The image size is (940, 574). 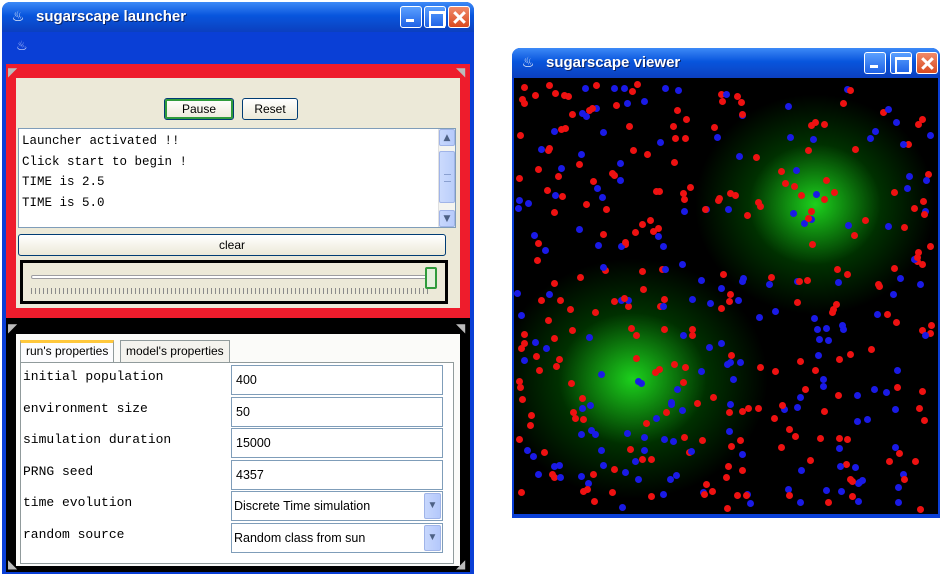 What do you see at coordinates (431, 278) in the screenshot?
I see `slider-knob` at bounding box center [431, 278].